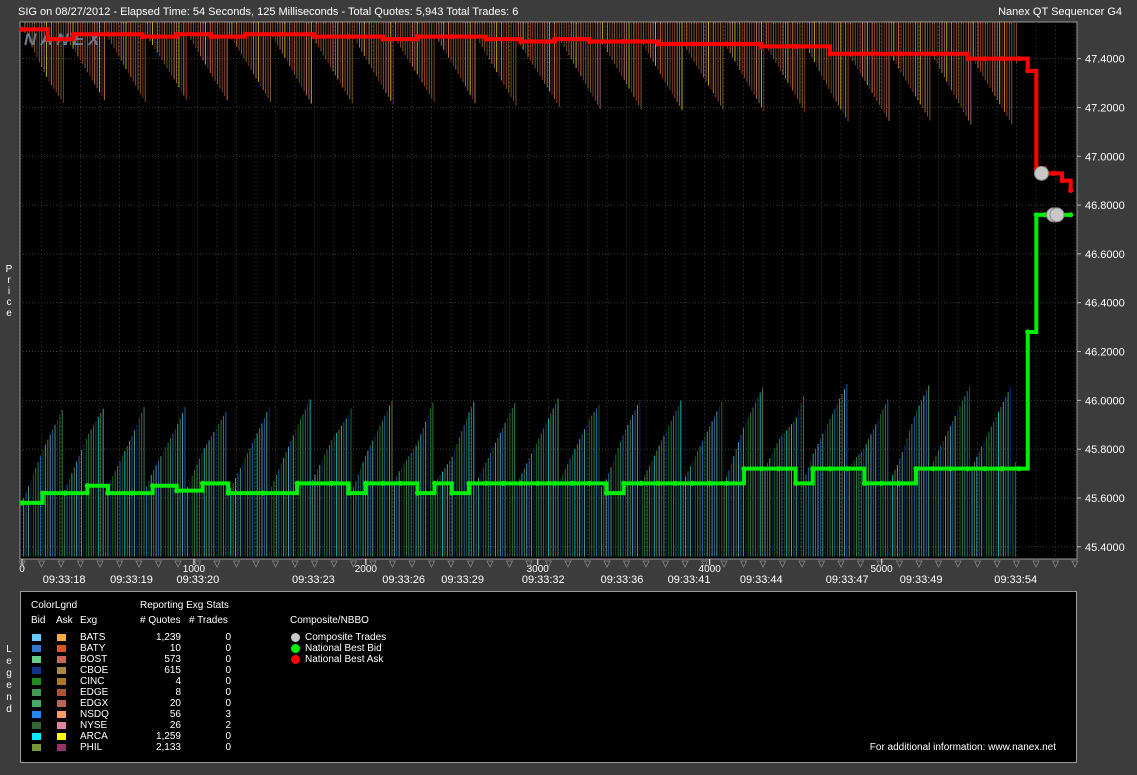 The width and height of the screenshot is (1137, 775). What do you see at coordinates (329, 620) in the screenshot?
I see `legend-composite-header: Composite/NBBO` at bounding box center [329, 620].